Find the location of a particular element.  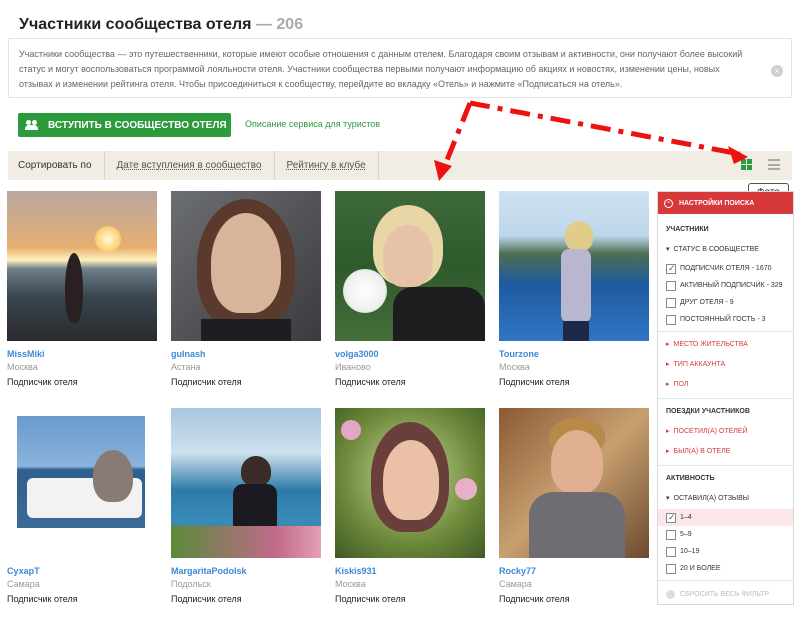

join-label: ВСТУПИТЬ В СООБЩЕСТВО ОТЕЛЯ is located at coordinates (137, 125).